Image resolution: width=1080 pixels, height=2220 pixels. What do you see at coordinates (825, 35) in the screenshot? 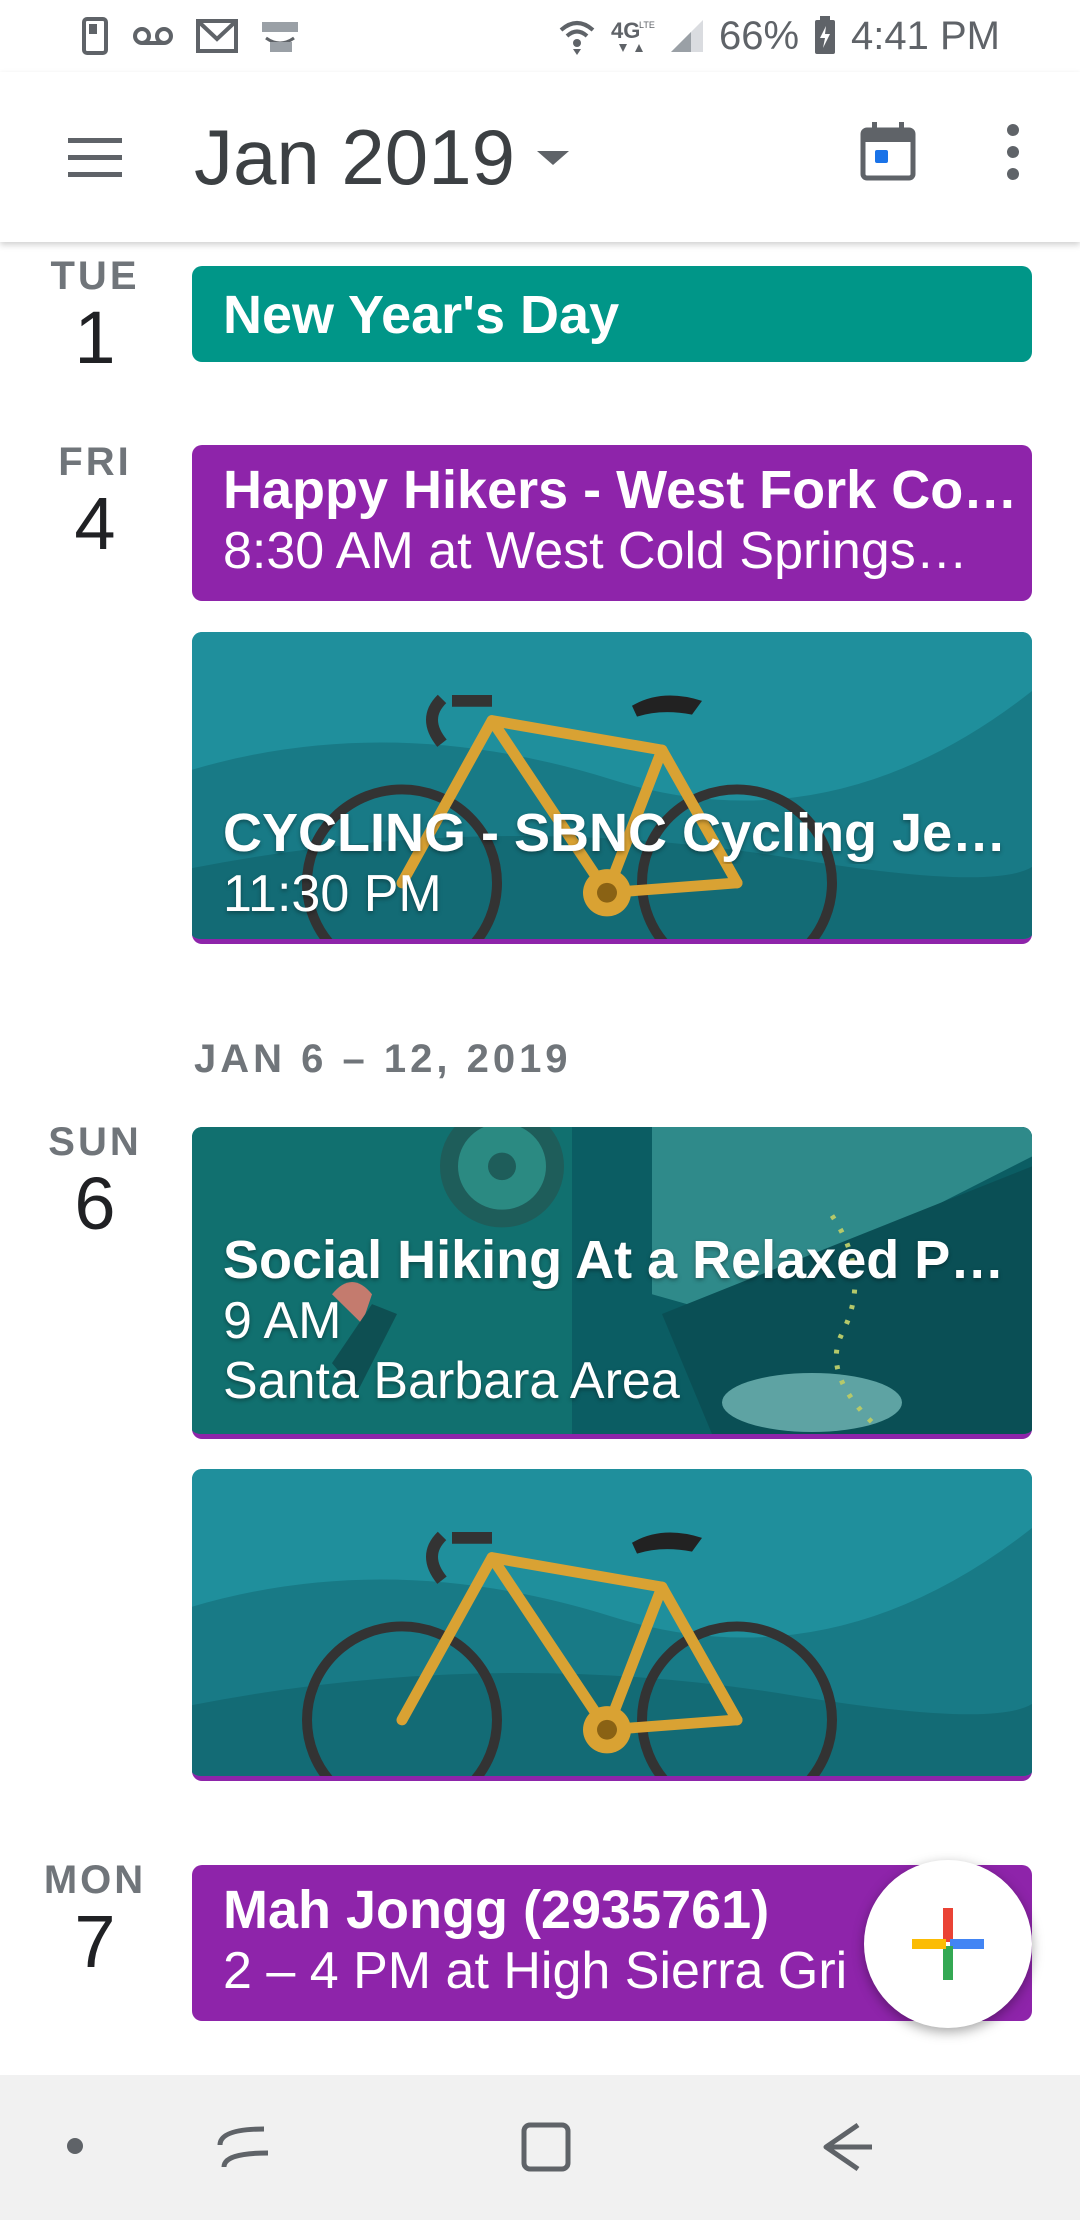
I see `battery-icon` at bounding box center [825, 35].